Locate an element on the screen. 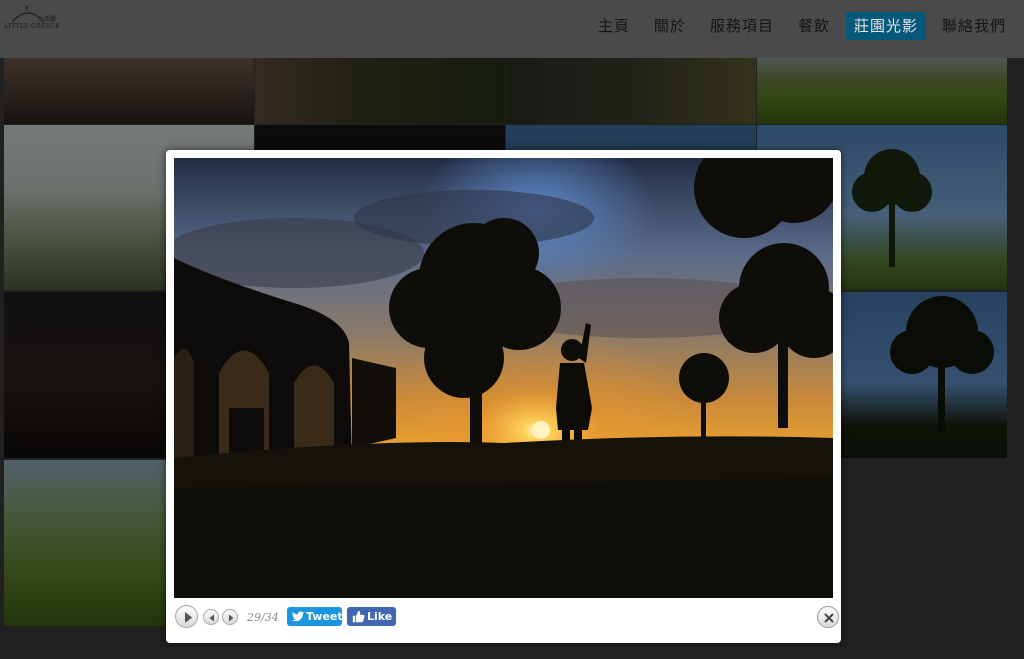 The image size is (1024, 659). main-nav: 主頁 關於 服務項目 餐飲 莊園光影 聯絡我們 is located at coordinates (802, 26).